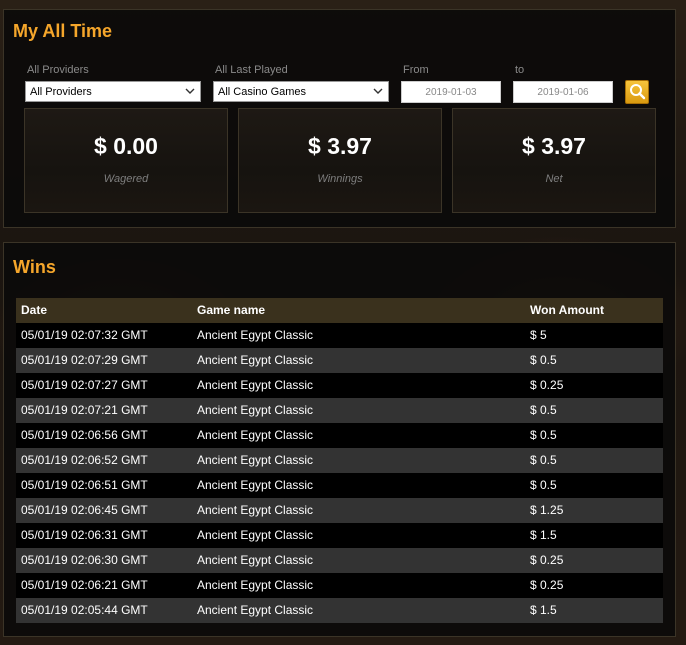 The width and height of the screenshot is (686, 645). I want to click on wins-title: Wins, so click(34, 267).